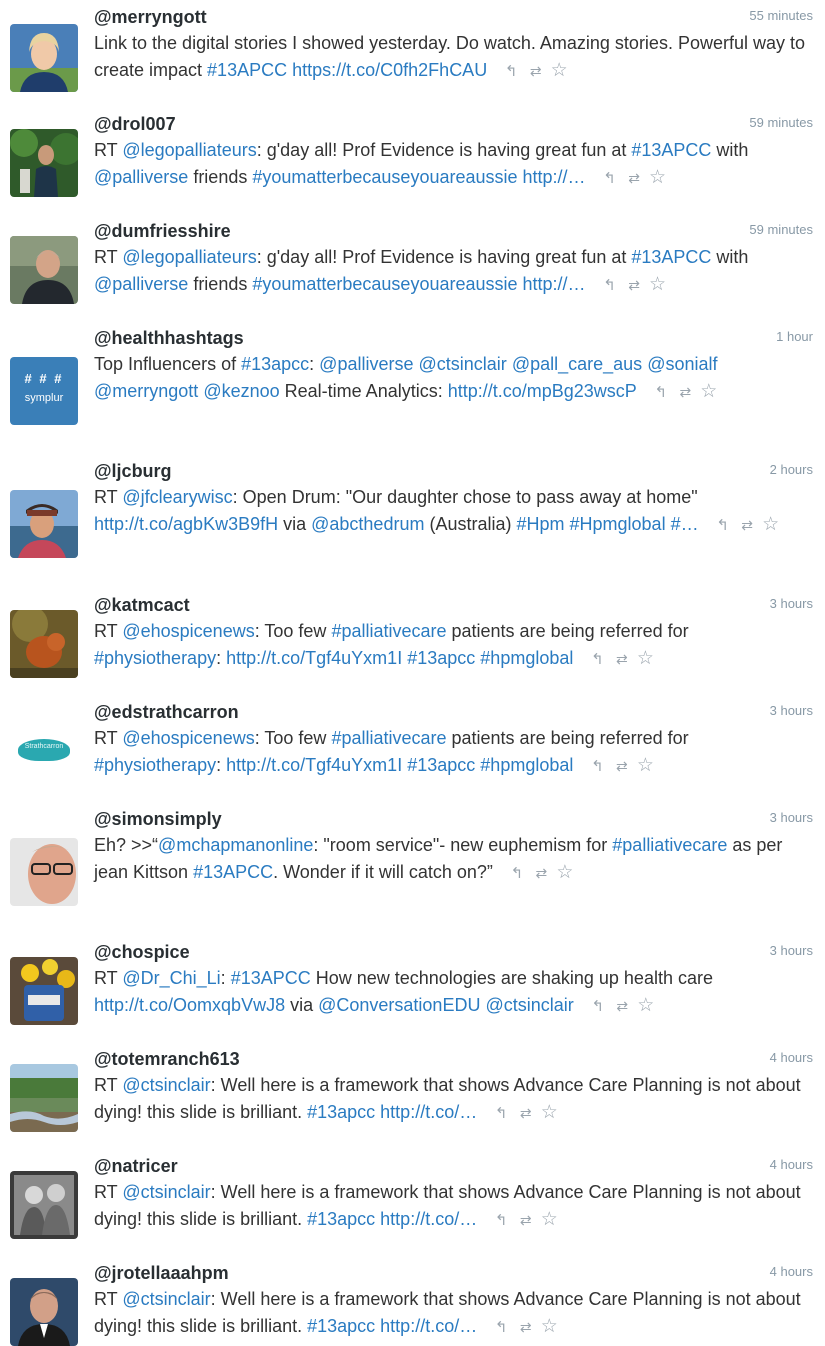 Image resolution: width=825 pixels, height=1346 pixels. Describe the element at coordinates (171, 978) in the screenshot. I see `tweet-link: @Dr_Chi_Li` at that location.